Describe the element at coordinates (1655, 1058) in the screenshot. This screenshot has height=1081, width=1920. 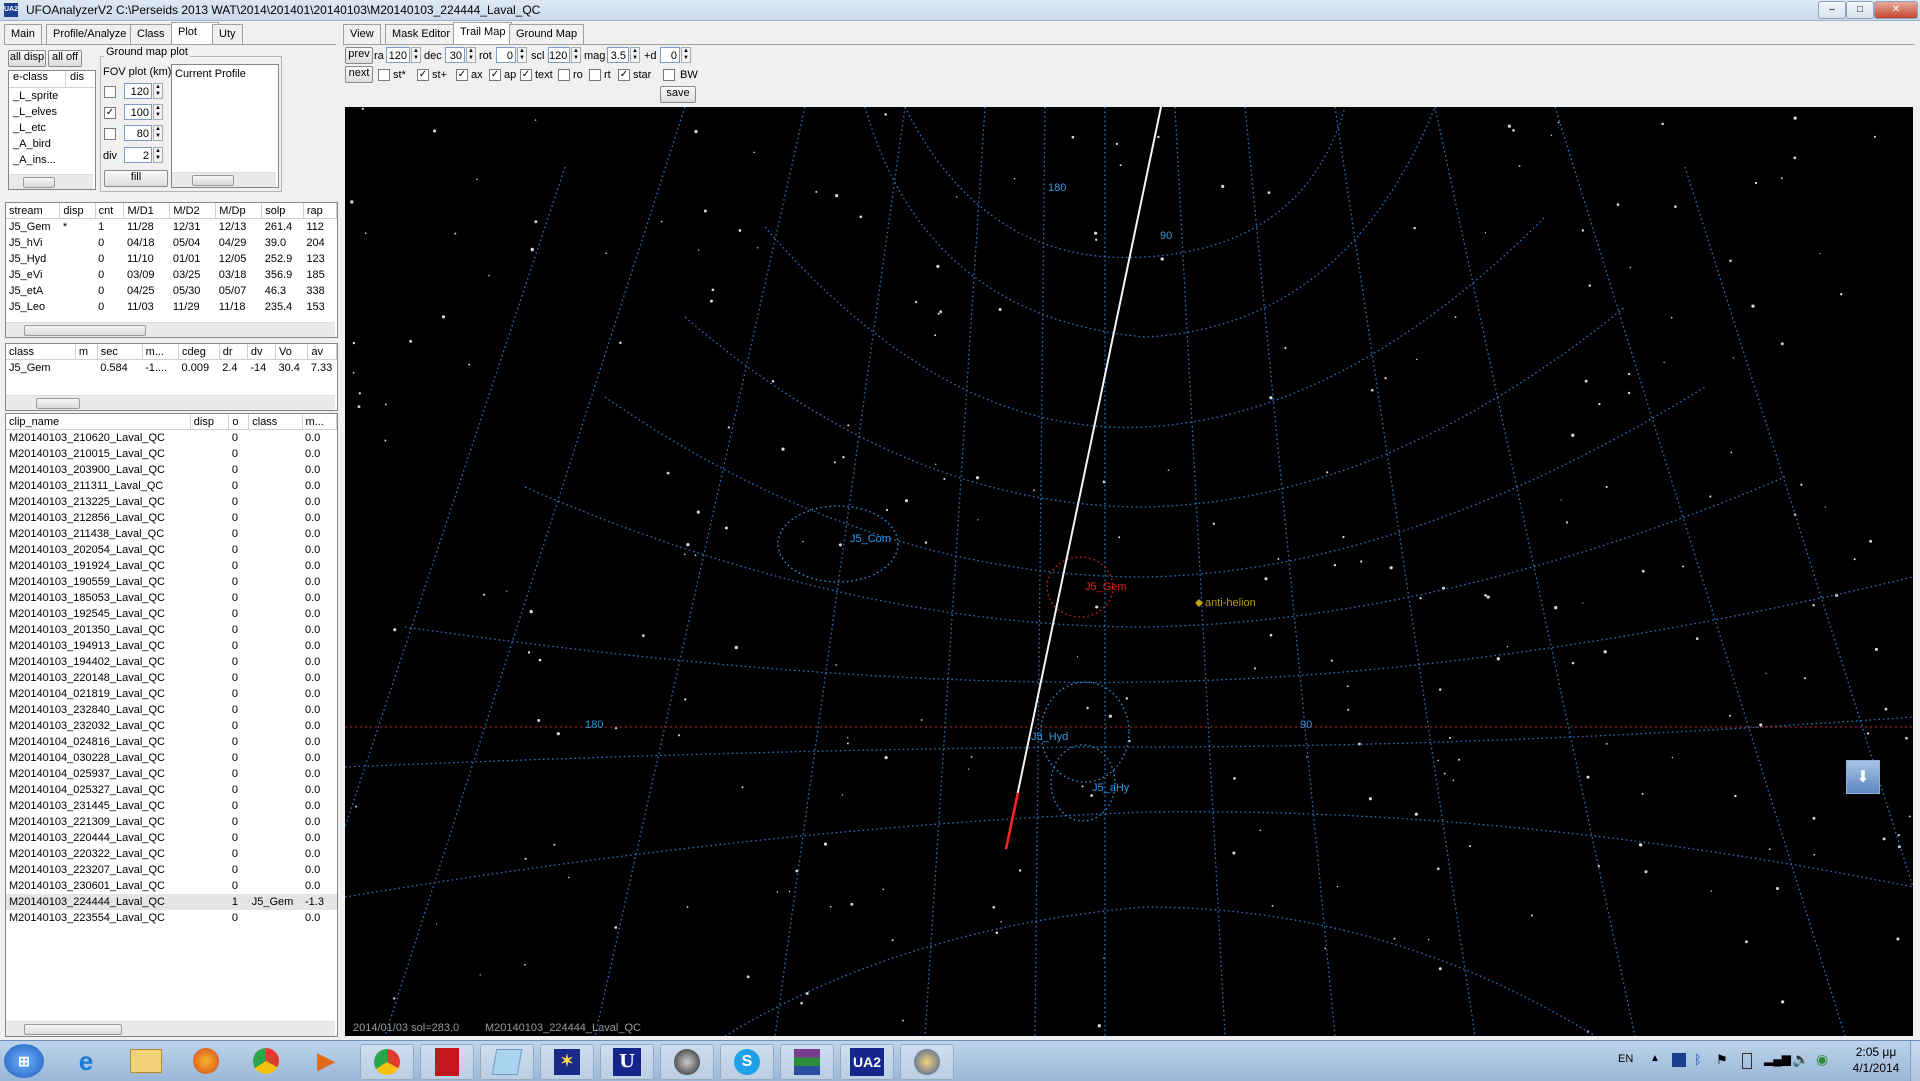
I see `tray-expand-icon: ▲` at that location.